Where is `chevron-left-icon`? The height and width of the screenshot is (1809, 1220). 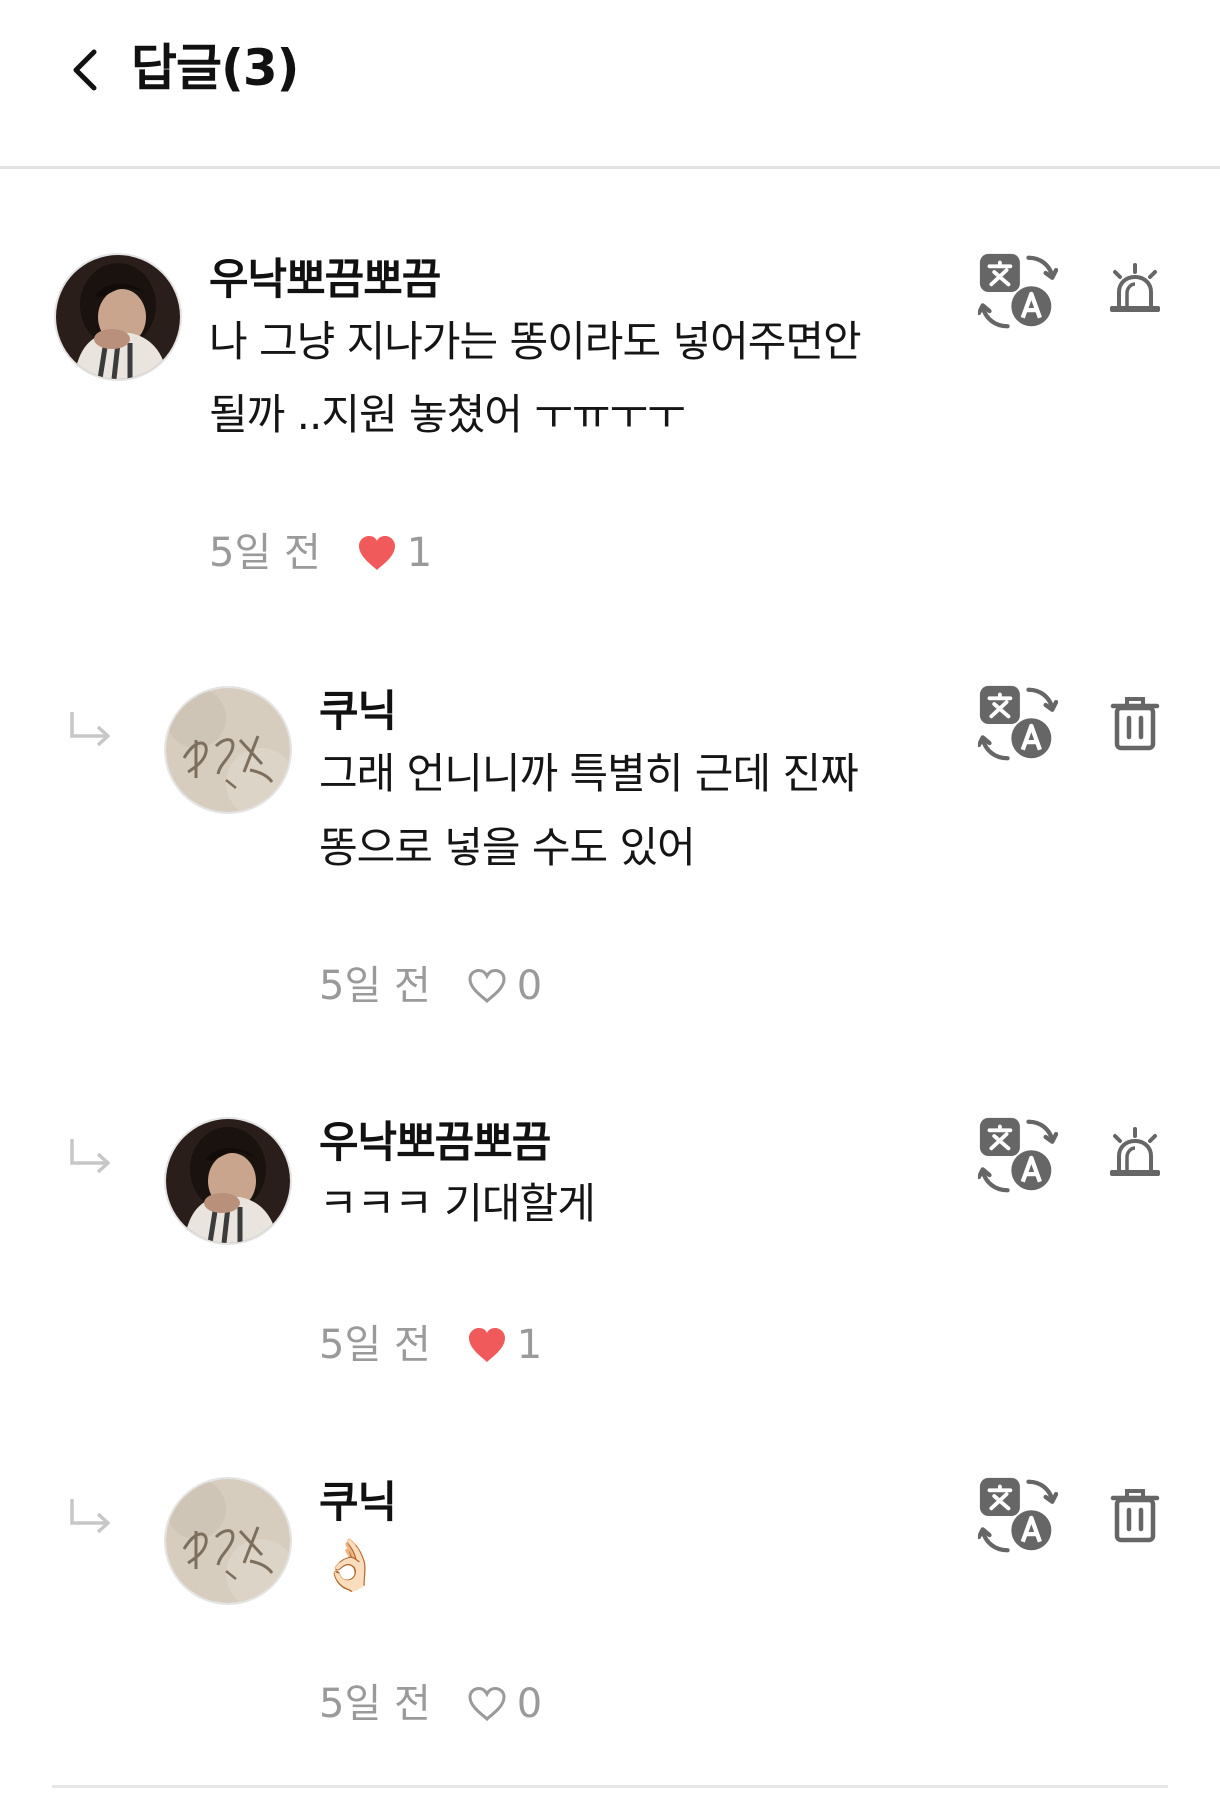 chevron-left-icon is located at coordinates (85, 70).